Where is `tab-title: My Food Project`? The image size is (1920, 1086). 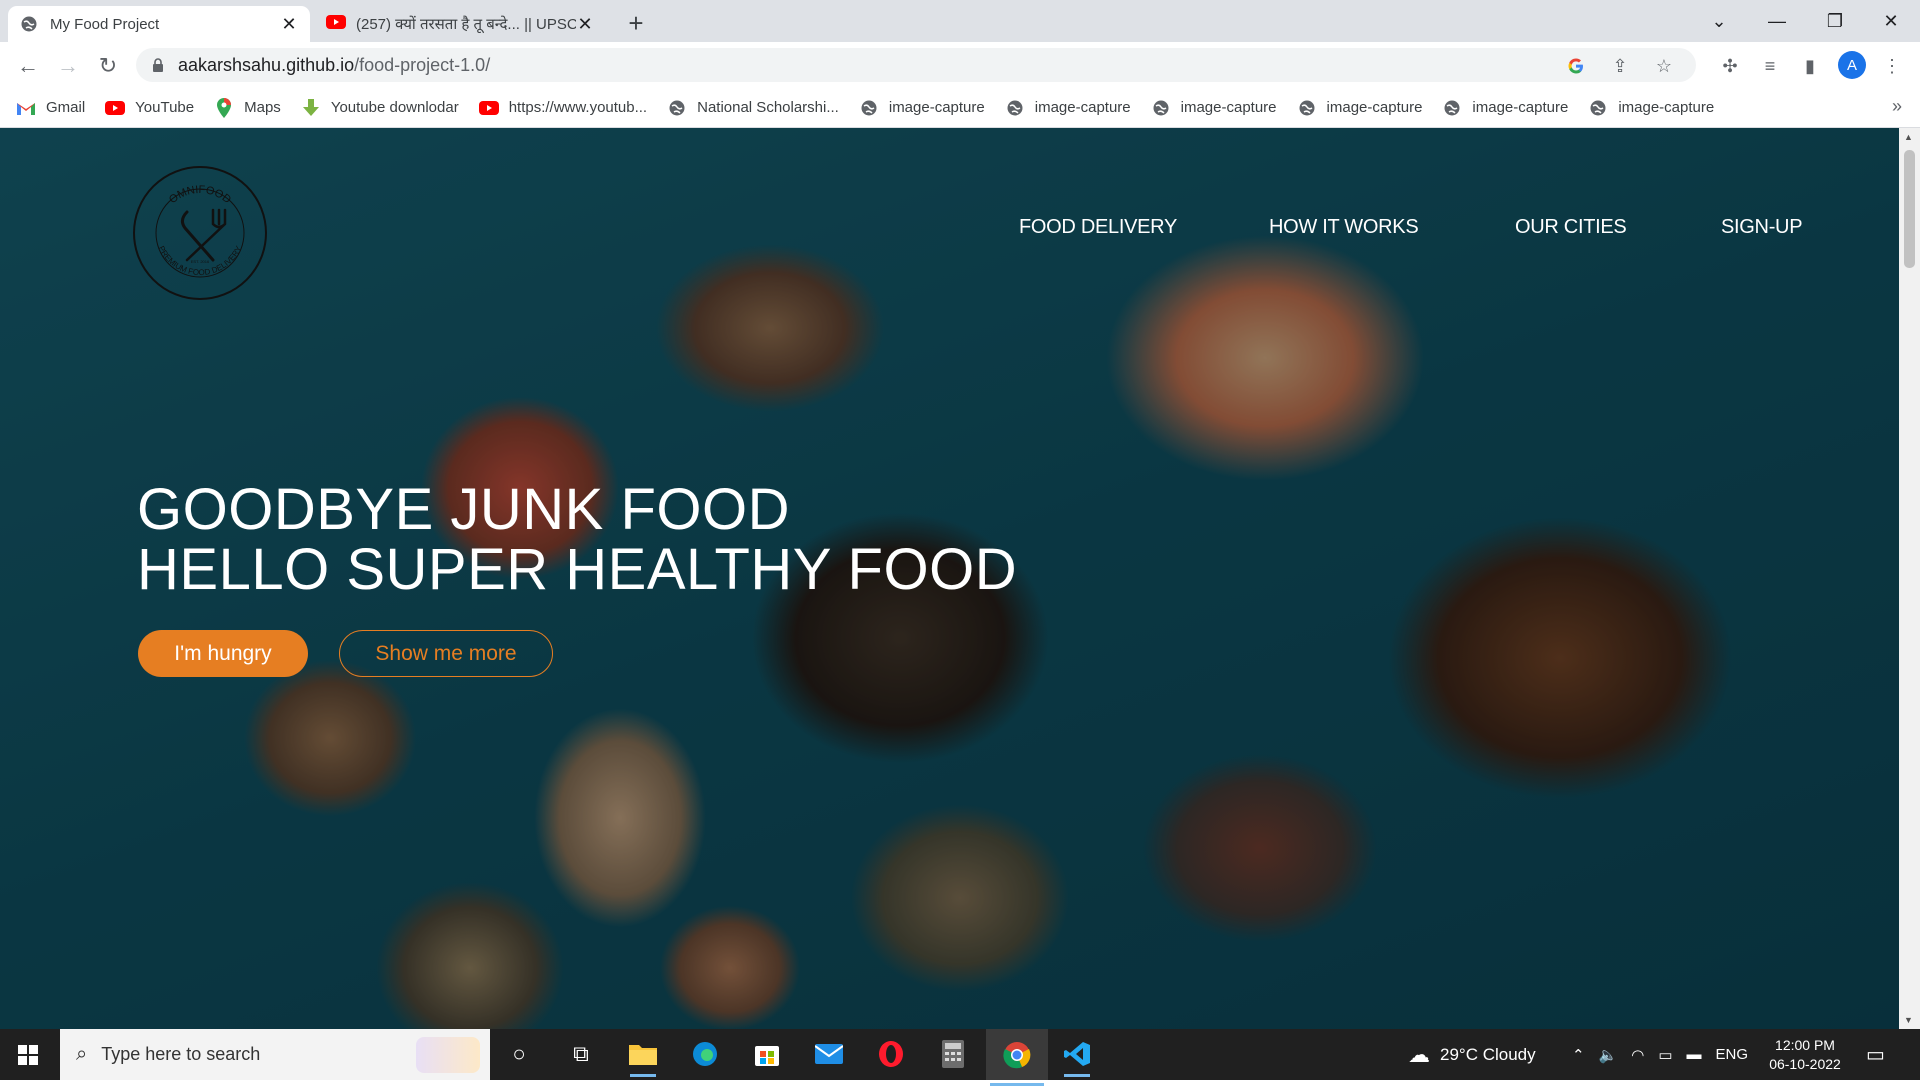
tab-title: My Food Project is located at coordinates (105, 24).